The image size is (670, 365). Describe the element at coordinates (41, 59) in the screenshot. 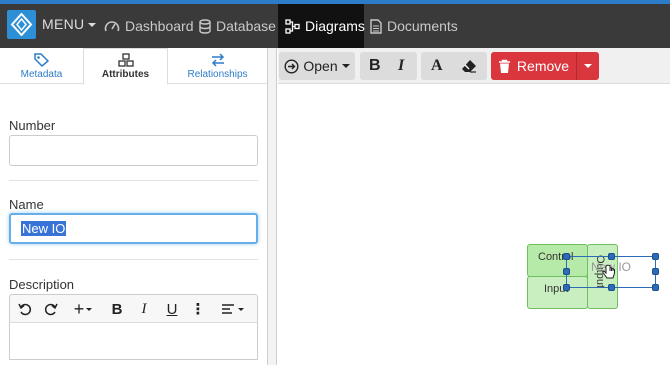

I see `tag-icon` at that location.